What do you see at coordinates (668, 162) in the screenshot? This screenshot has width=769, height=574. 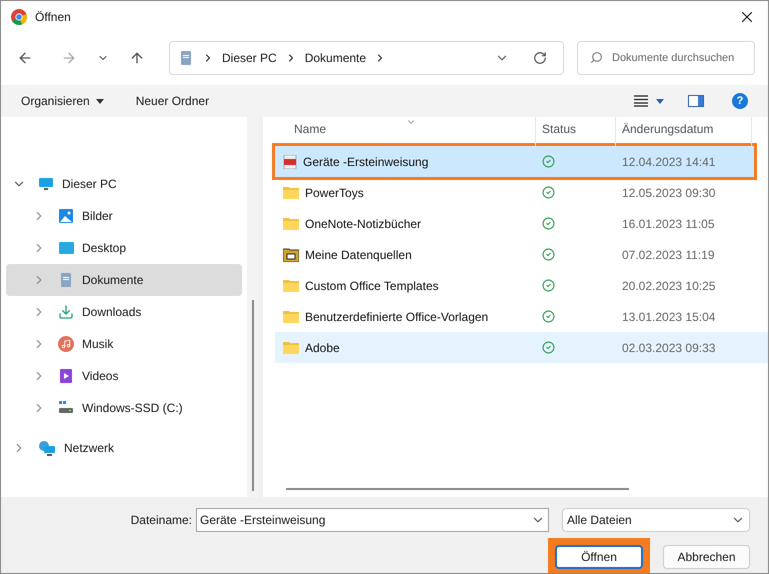 I see `modified-date: 12.04.2023 14:41` at bounding box center [668, 162].